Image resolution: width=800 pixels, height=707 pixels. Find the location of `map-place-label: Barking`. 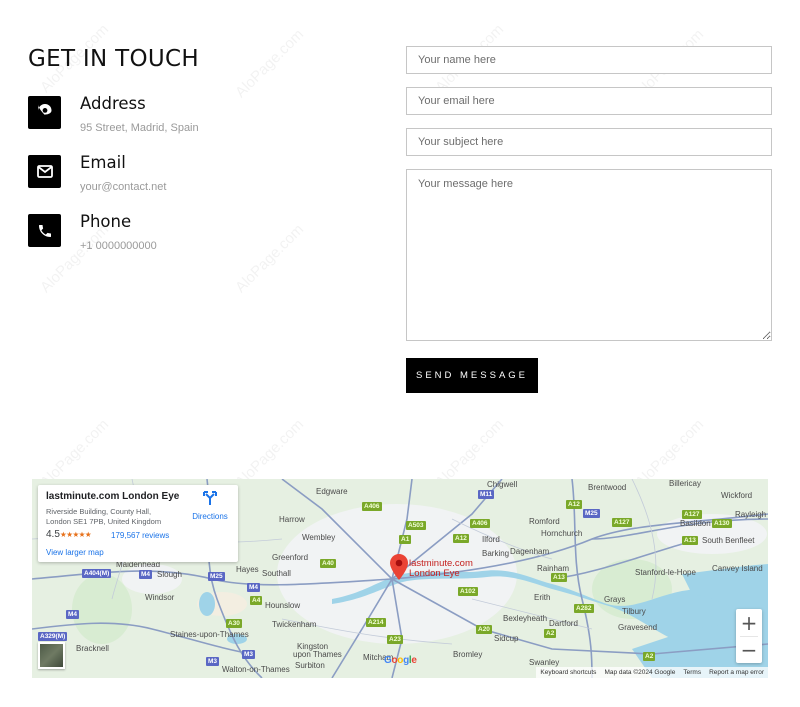

map-place-label: Barking is located at coordinates (496, 553).